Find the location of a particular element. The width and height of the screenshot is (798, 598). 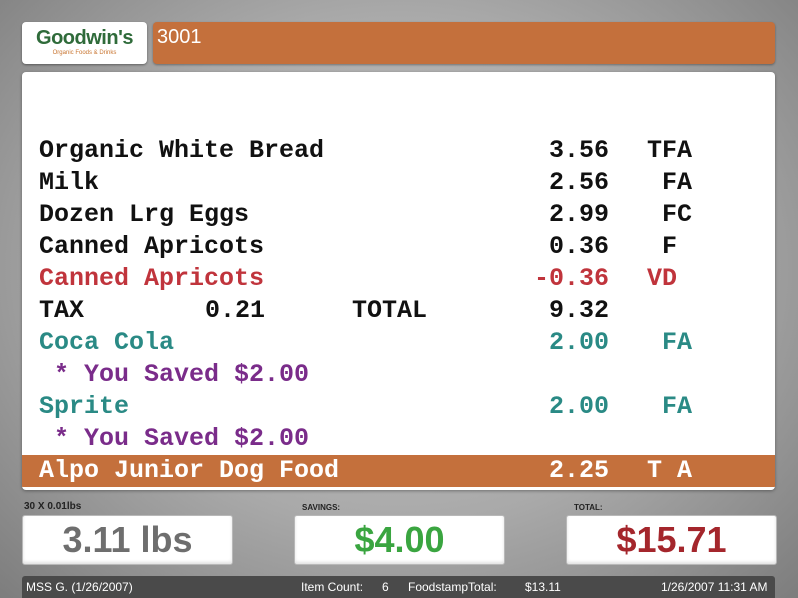

weight-display: 3.11 lbs is located at coordinates (127, 540).